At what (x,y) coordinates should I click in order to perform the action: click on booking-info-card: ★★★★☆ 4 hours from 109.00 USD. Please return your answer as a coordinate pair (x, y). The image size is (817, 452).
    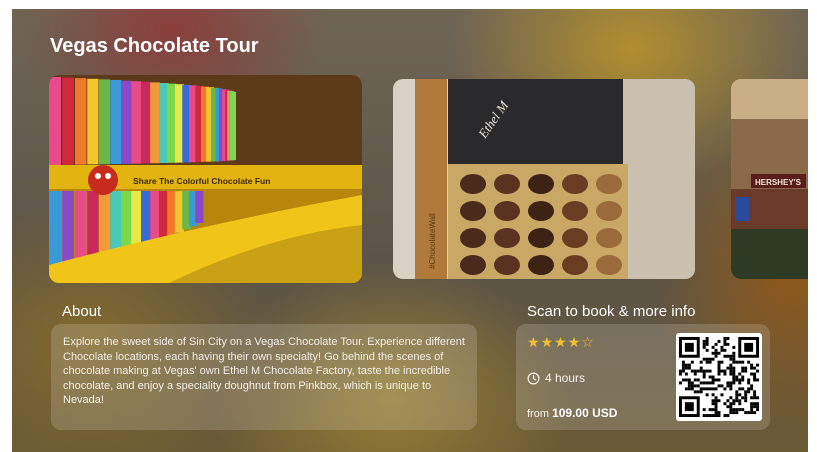
    Looking at the image, I should click on (643, 377).